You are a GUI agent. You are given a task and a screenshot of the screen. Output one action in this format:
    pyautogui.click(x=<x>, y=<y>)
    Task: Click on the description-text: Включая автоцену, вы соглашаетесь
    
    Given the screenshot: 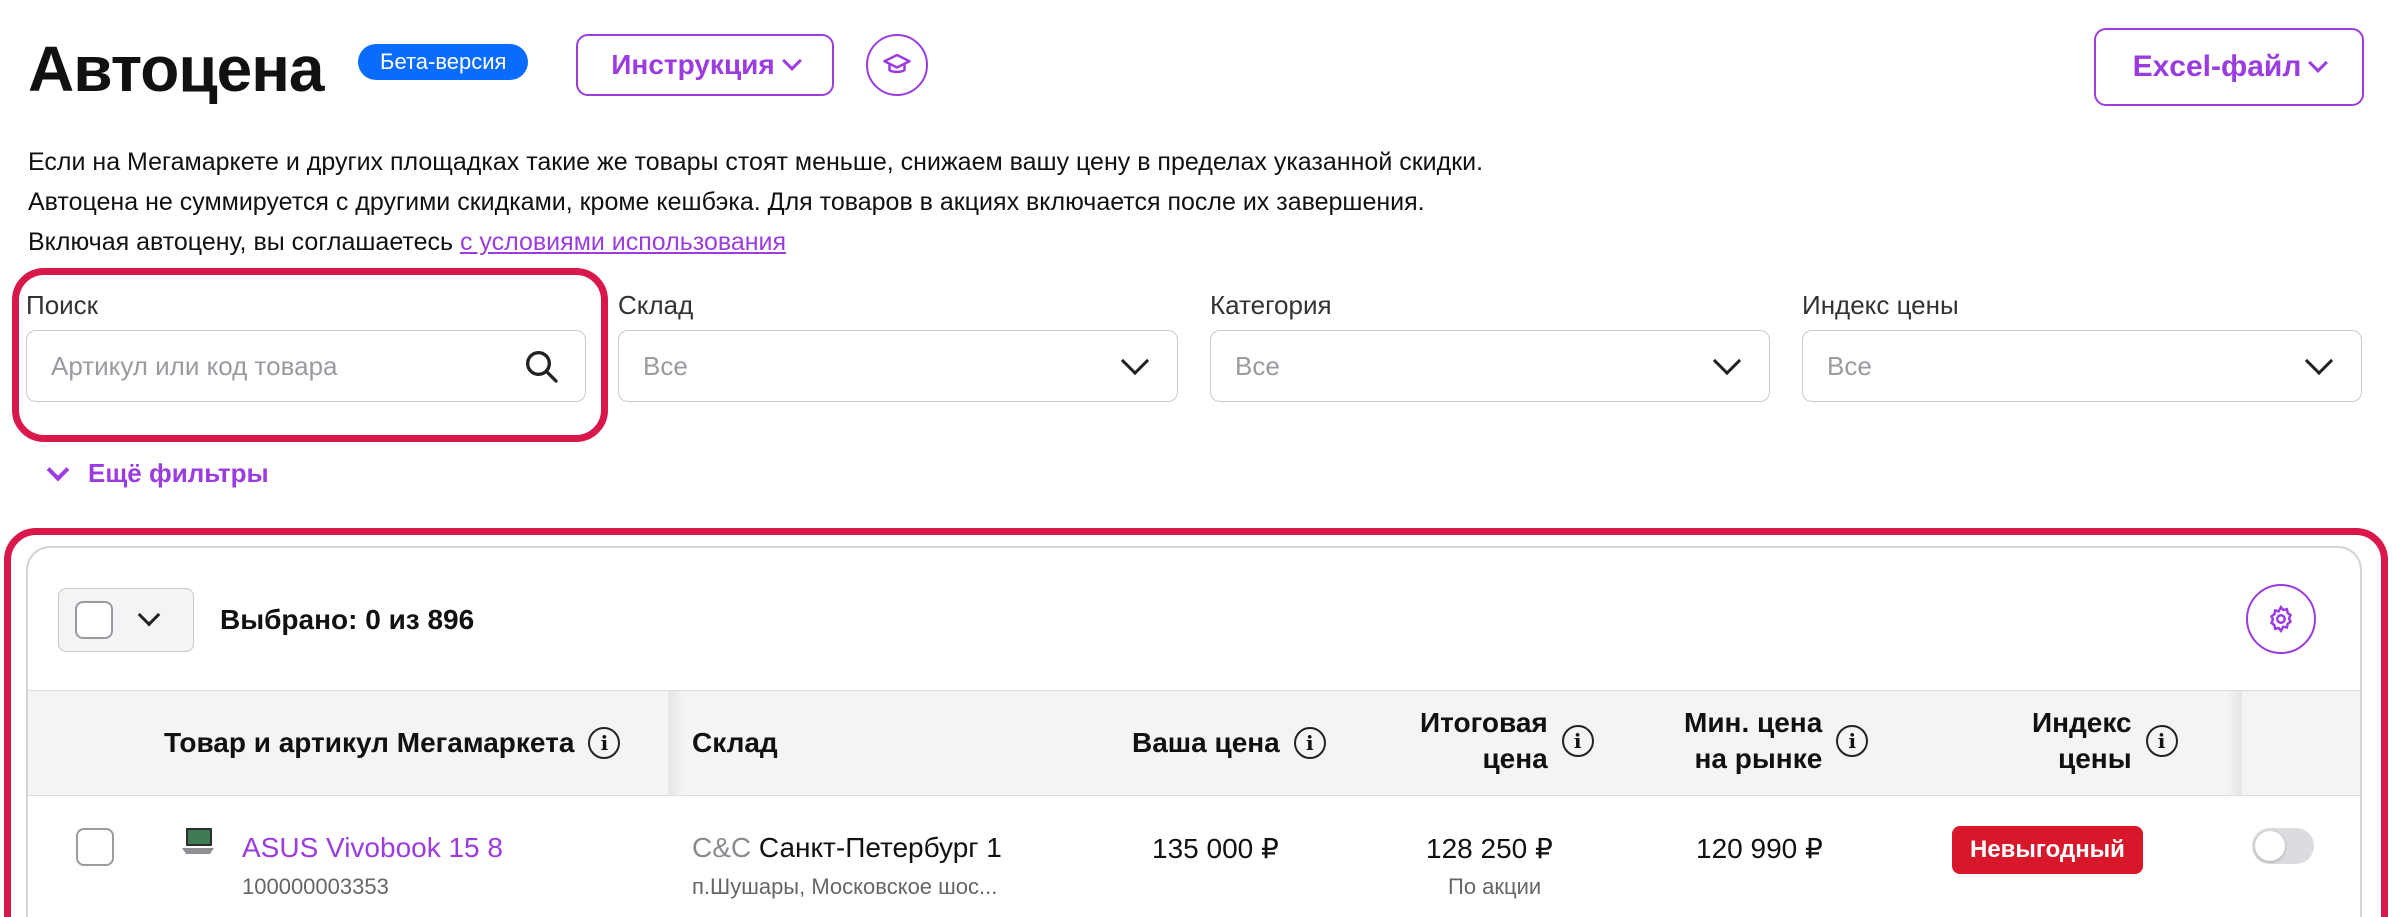 What is the action you would take?
    pyautogui.click(x=244, y=242)
    